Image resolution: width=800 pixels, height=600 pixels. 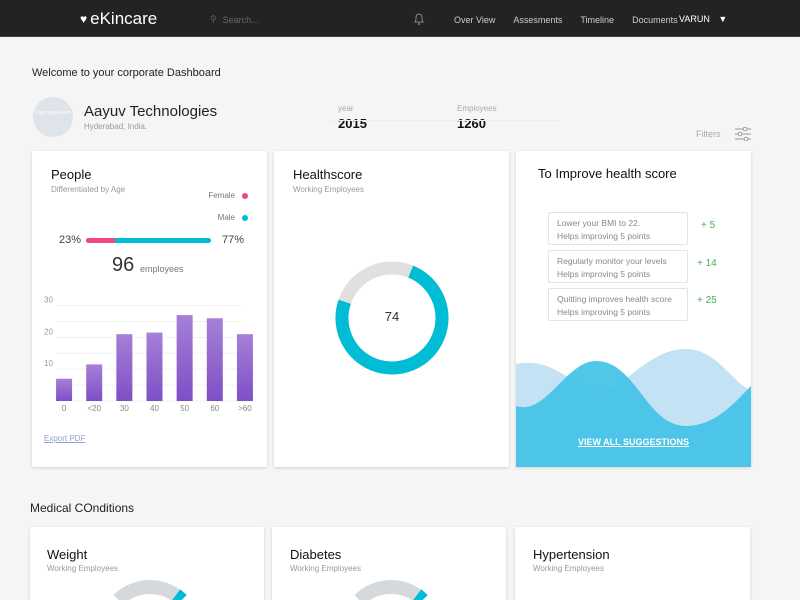 What do you see at coordinates (723, 19) in the screenshot?
I see `caret-down-icon: ▼` at bounding box center [723, 19].